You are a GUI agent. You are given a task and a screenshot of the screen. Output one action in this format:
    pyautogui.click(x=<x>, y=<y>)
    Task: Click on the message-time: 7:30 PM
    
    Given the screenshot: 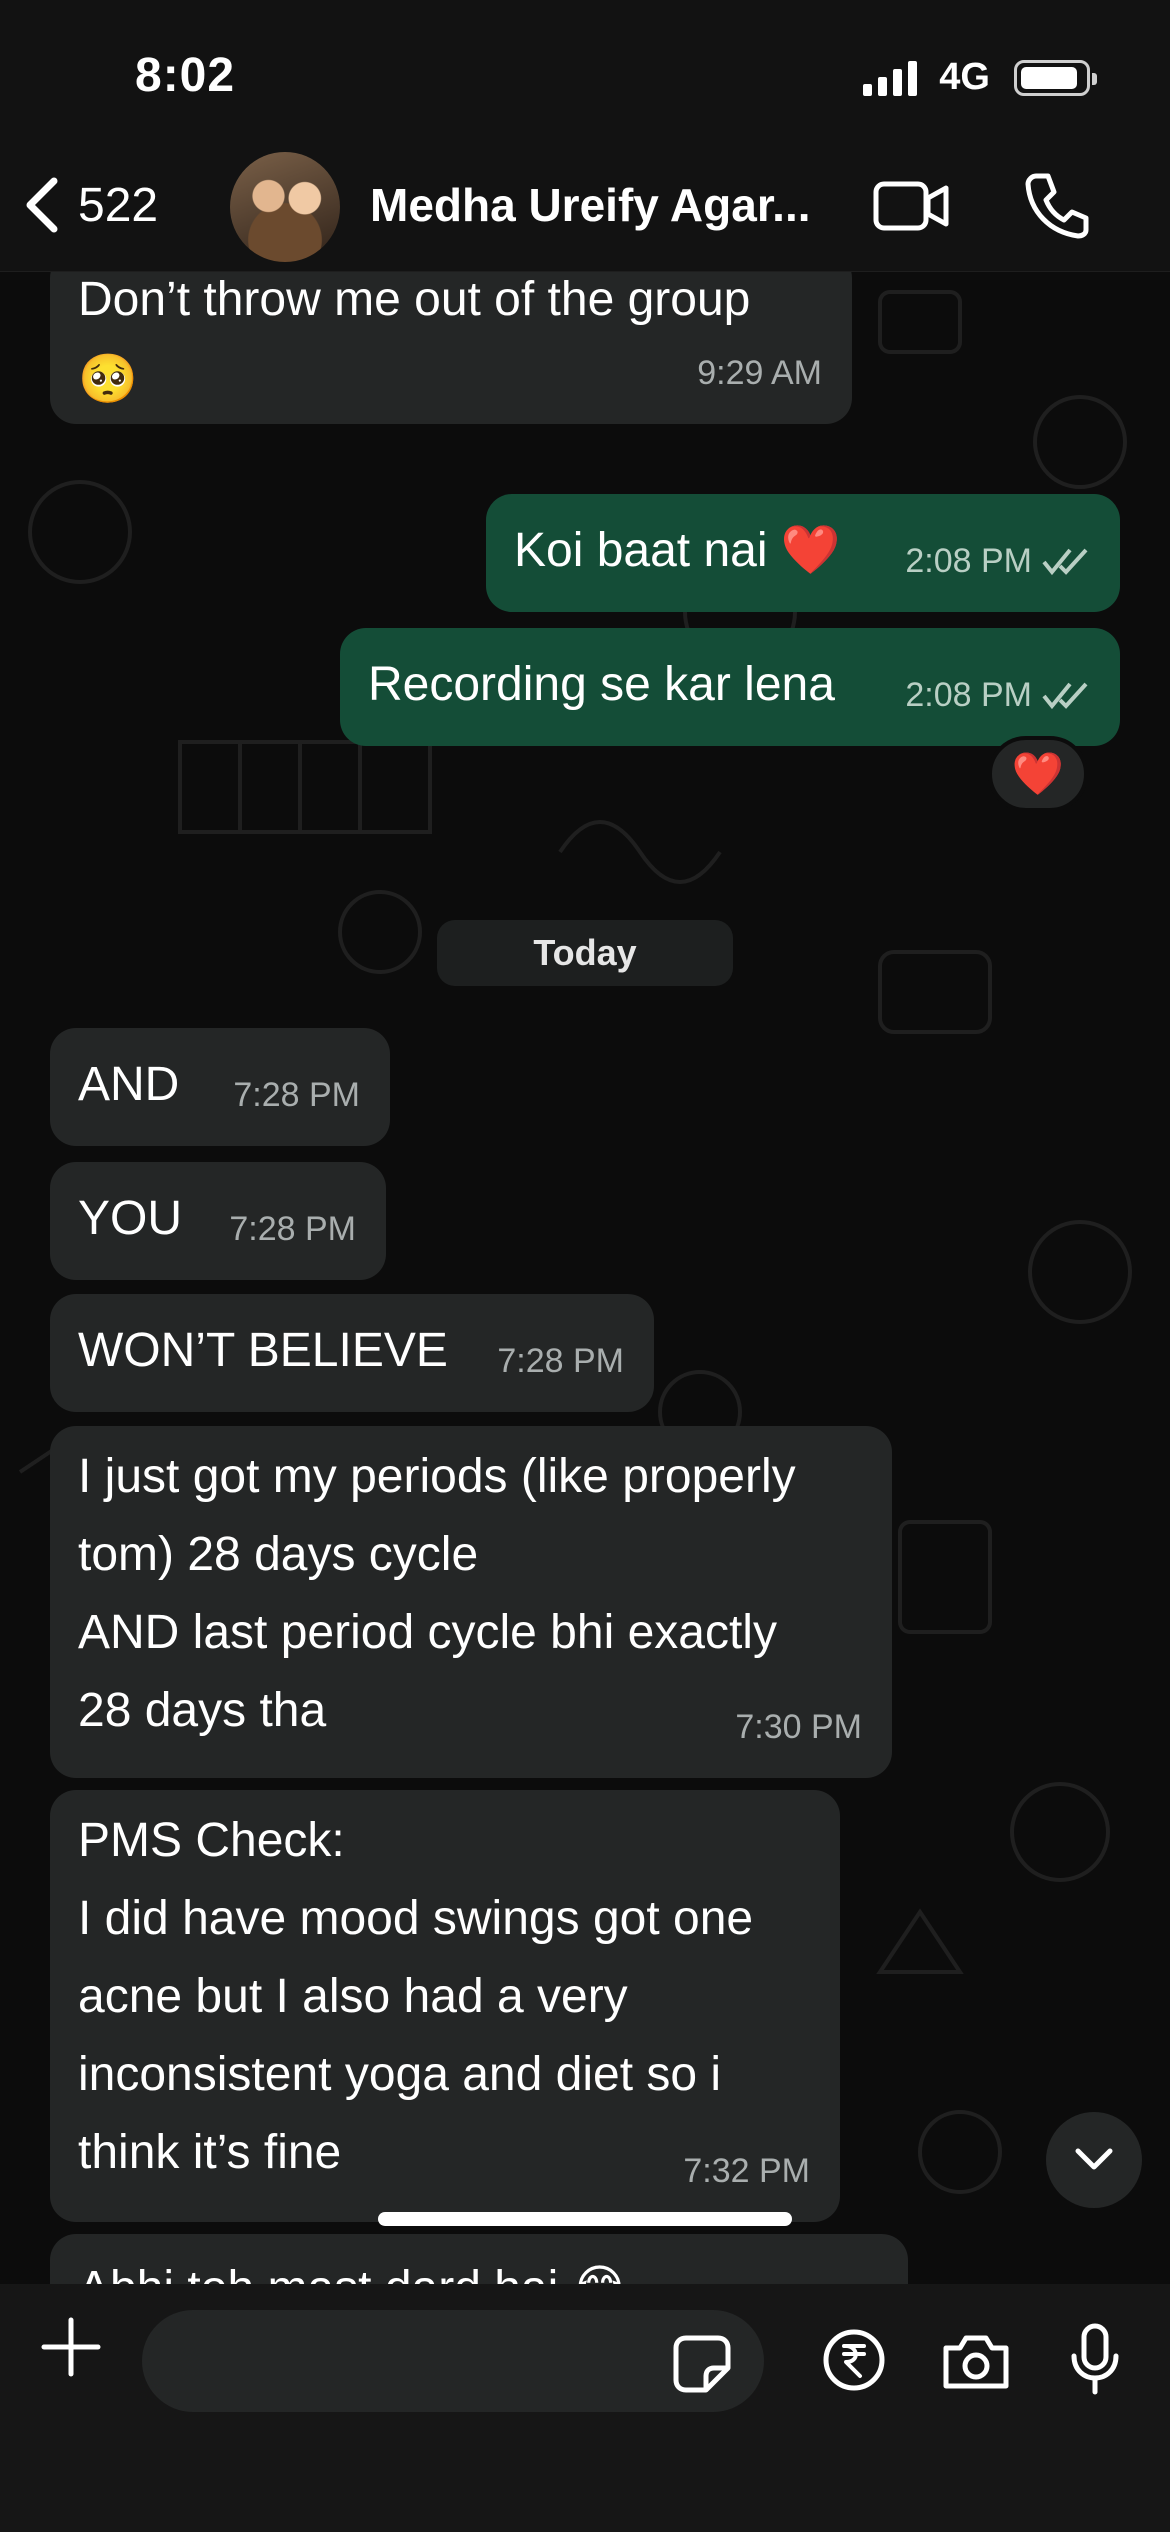 What is the action you would take?
    pyautogui.click(x=798, y=1727)
    